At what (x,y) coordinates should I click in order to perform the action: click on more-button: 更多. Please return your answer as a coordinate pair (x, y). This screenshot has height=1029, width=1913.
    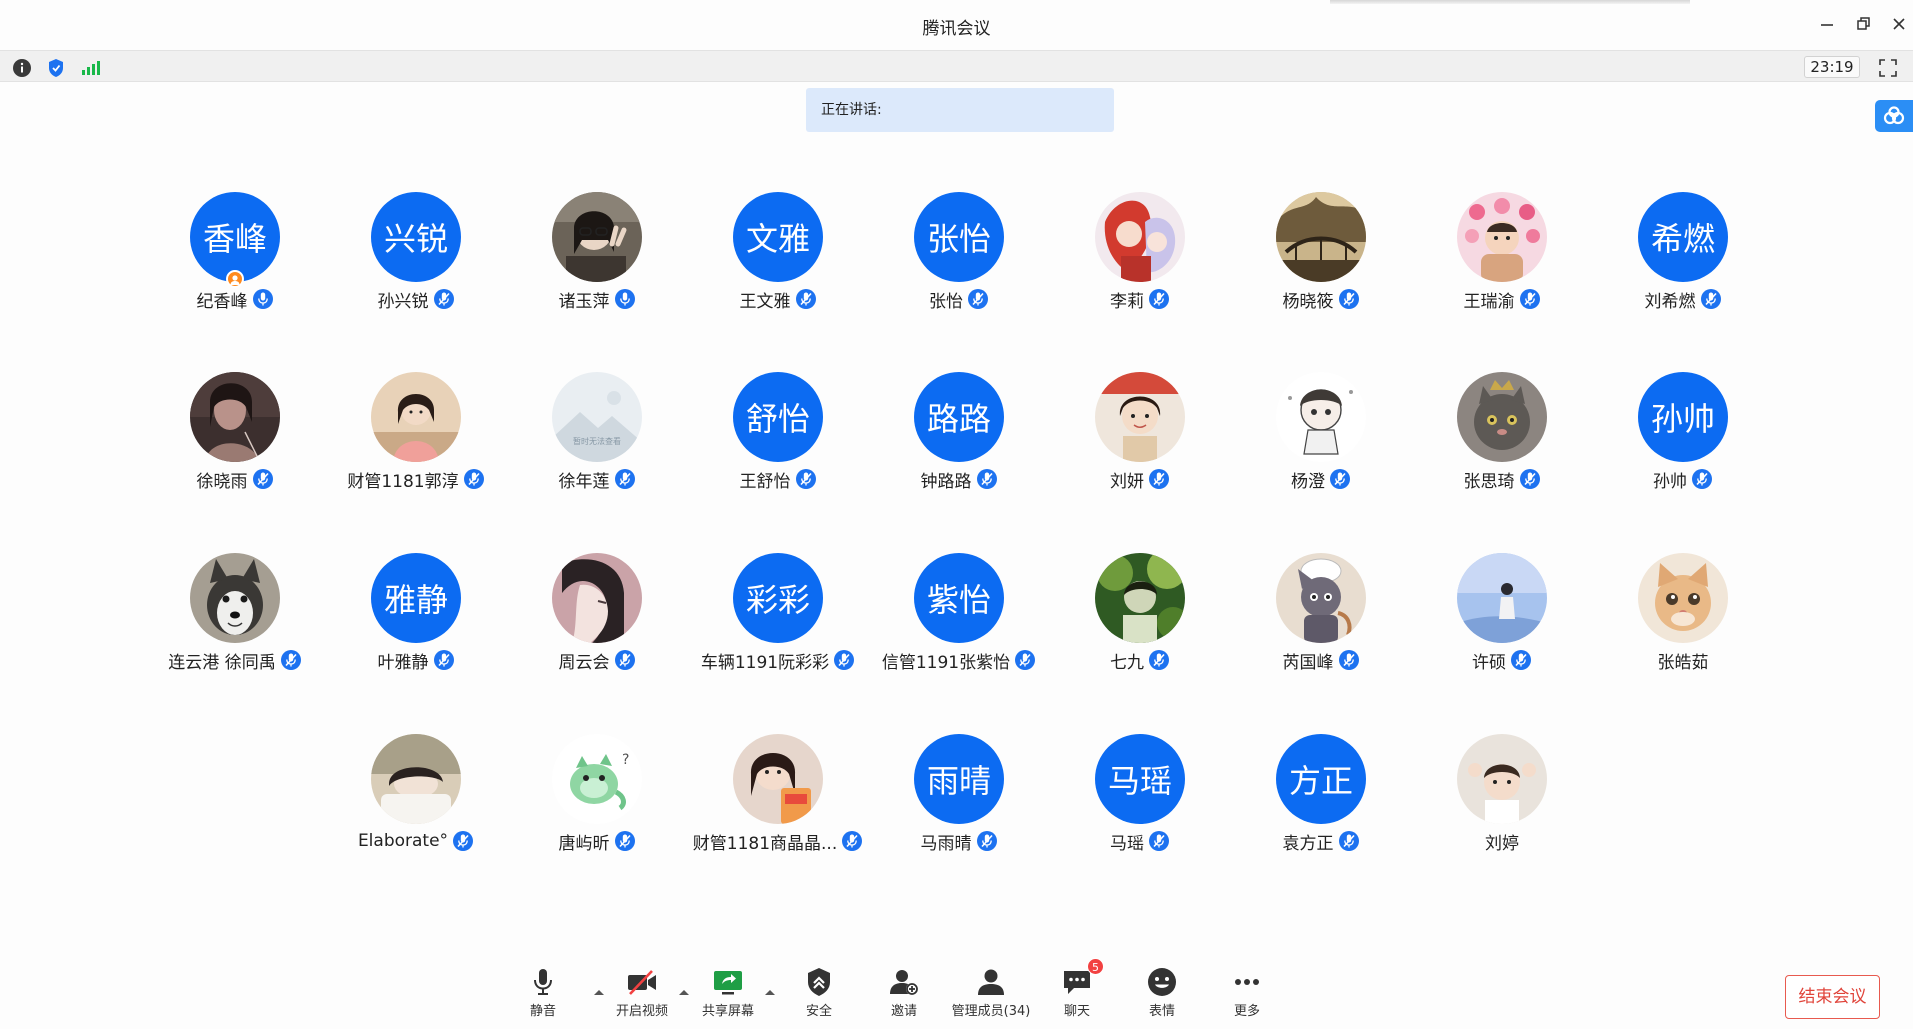
    Looking at the image, I should click on (1247, 994).